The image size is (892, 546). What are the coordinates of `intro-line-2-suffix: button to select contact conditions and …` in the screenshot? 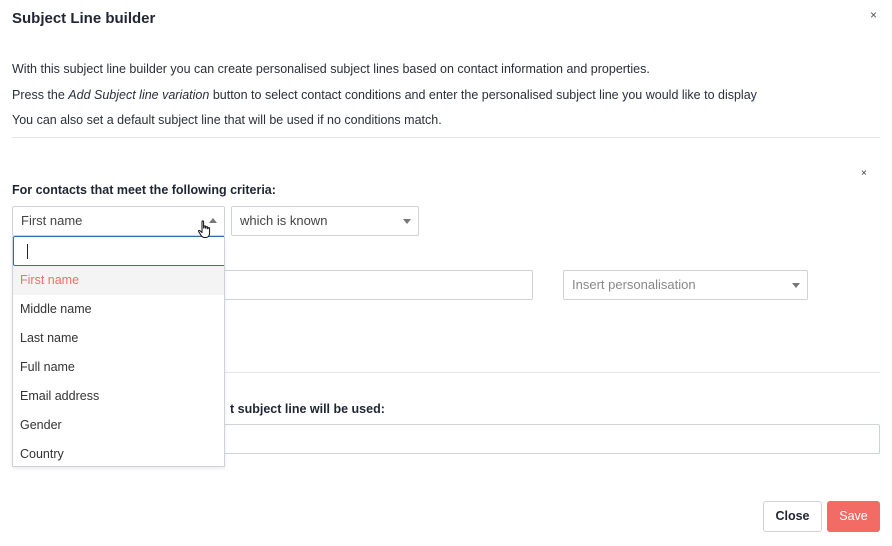 It's located at (483, 95).